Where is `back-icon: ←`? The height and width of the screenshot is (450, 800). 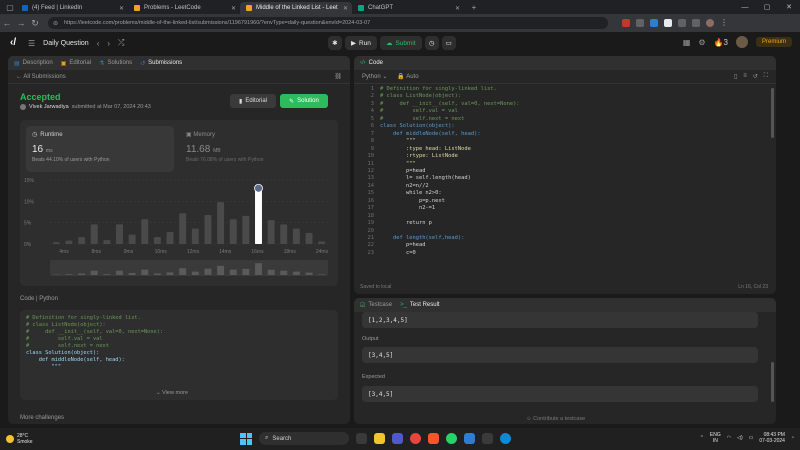
back-icon: ← is located at coordinates (7, 23).